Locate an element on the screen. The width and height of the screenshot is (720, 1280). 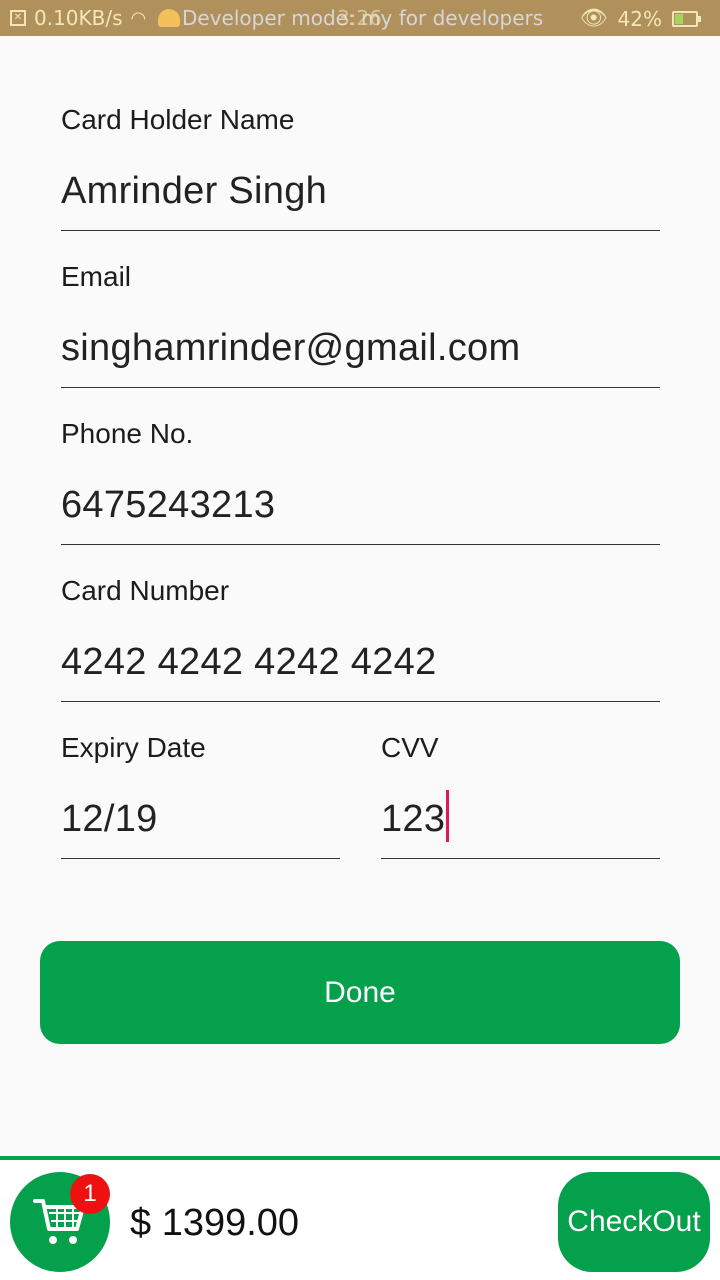
card-number-label: Card Number is located at coordinates (145, 590).